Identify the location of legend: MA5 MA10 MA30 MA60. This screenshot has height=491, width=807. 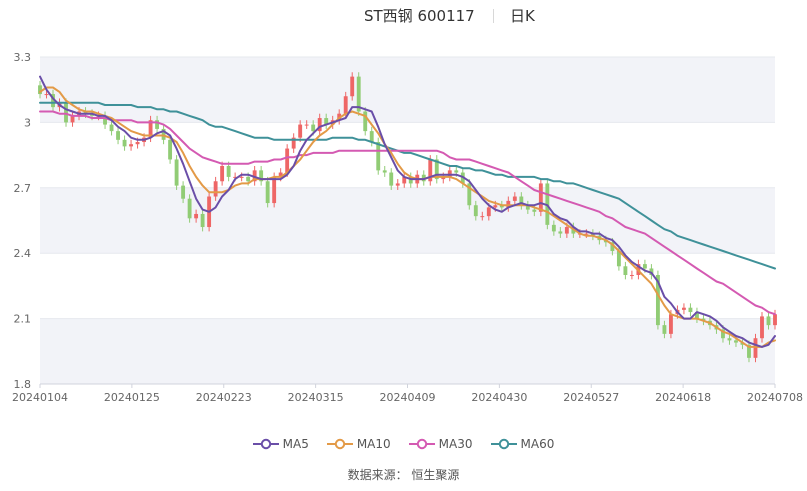
(403, 444).